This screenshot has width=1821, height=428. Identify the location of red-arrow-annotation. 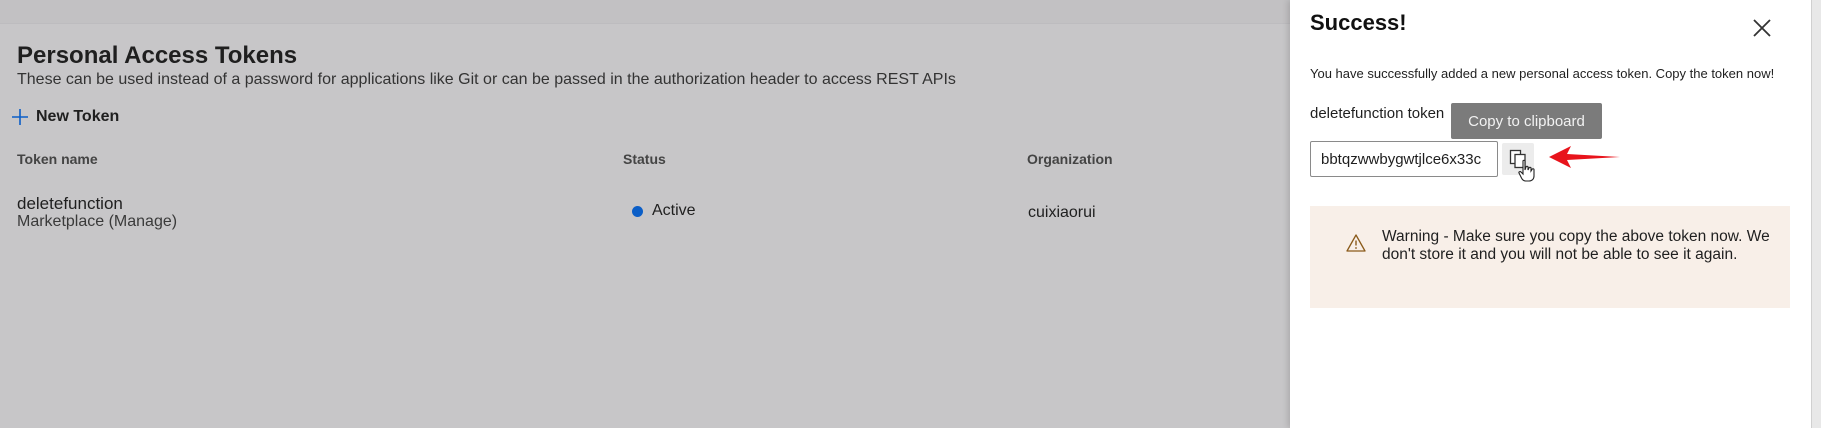
(1584, 157).